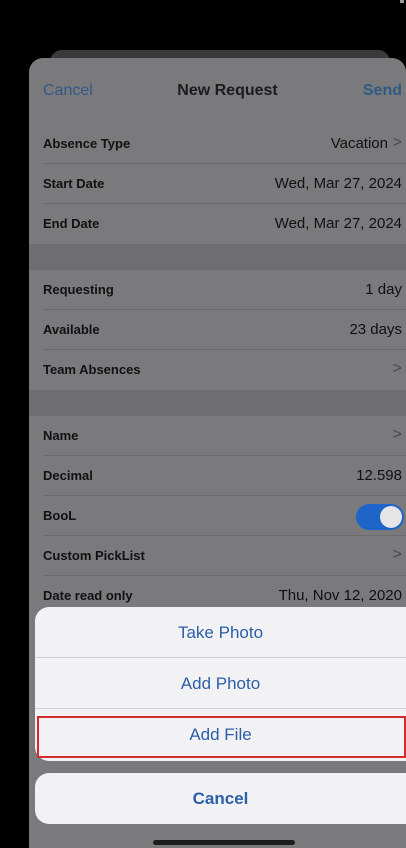  Describe the element at coordinates (88, 595) in the screenshot. I see `date-read-only-label: Date read only` at that location.